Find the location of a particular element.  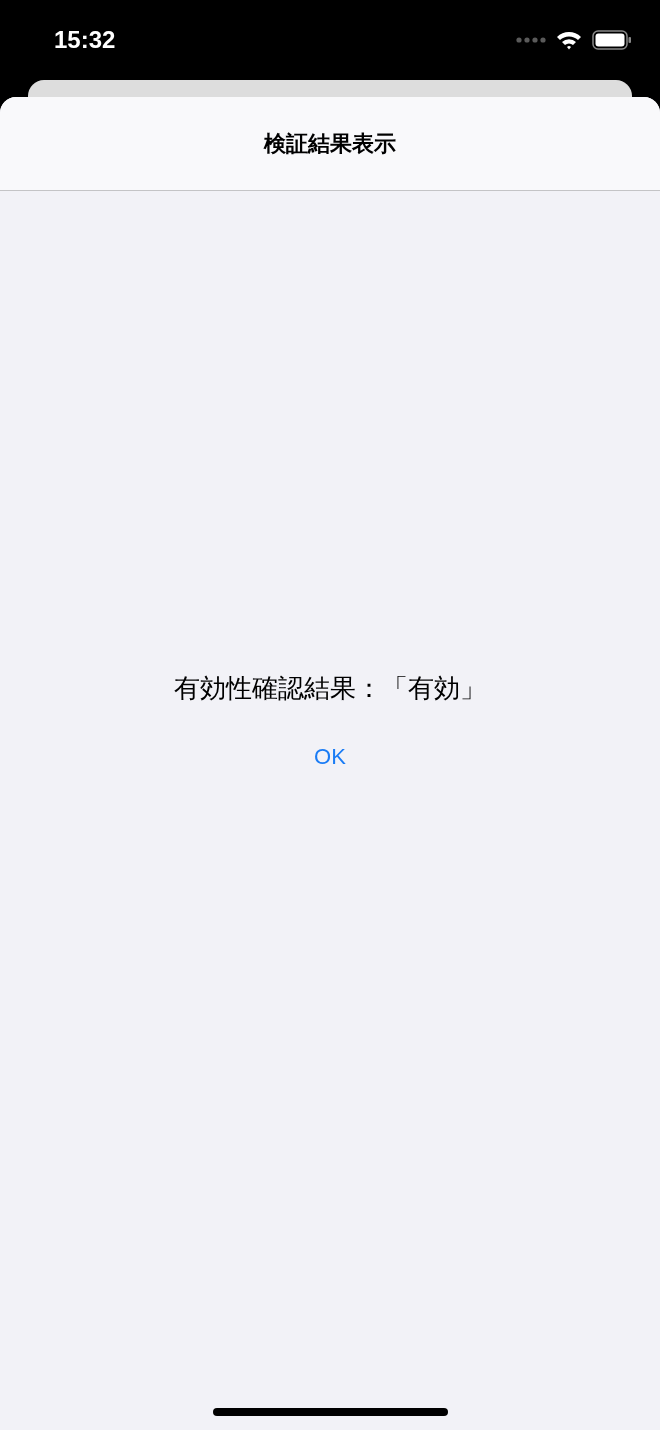

battery-icon is located at coordinates (612, 40).